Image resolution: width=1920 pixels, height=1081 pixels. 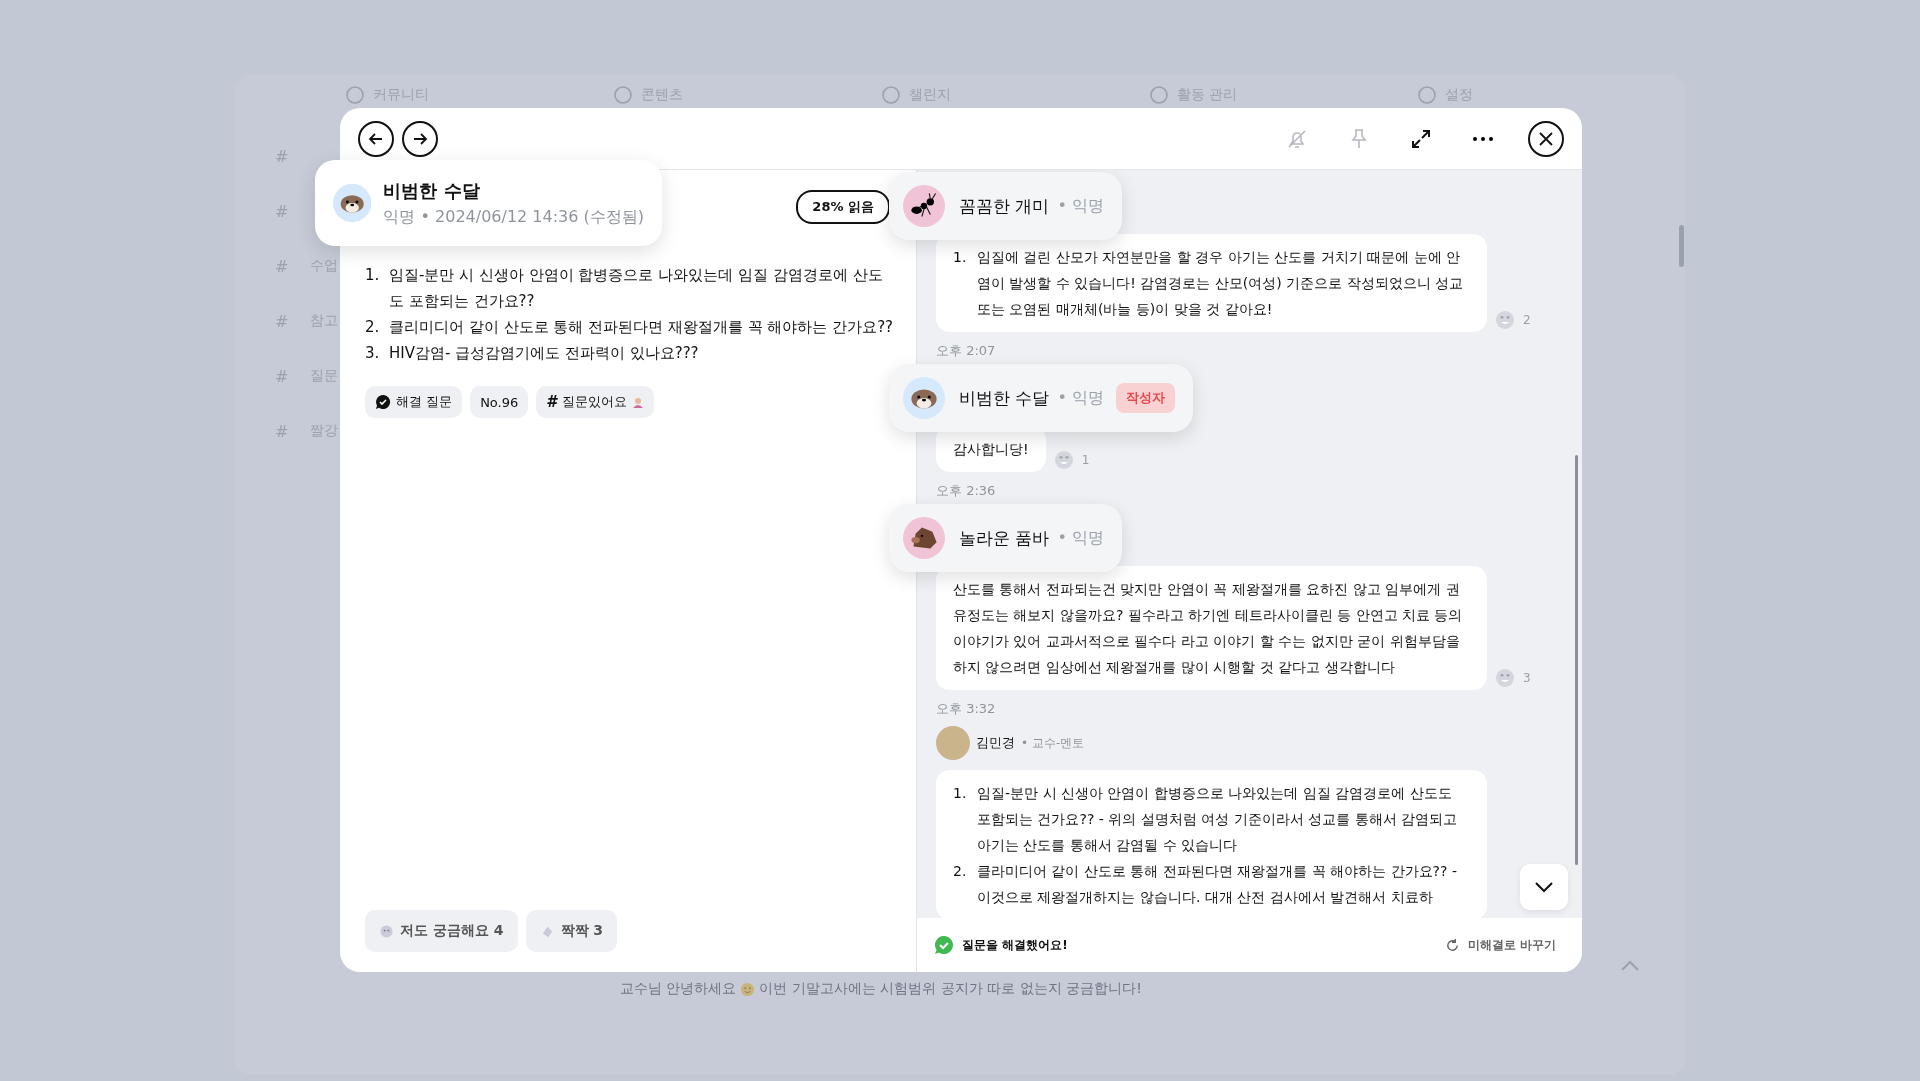 What do you see at coordinates (953, 743) in the screenshot?
I see `avatar-placeholder` at bounding box center [953, 743].